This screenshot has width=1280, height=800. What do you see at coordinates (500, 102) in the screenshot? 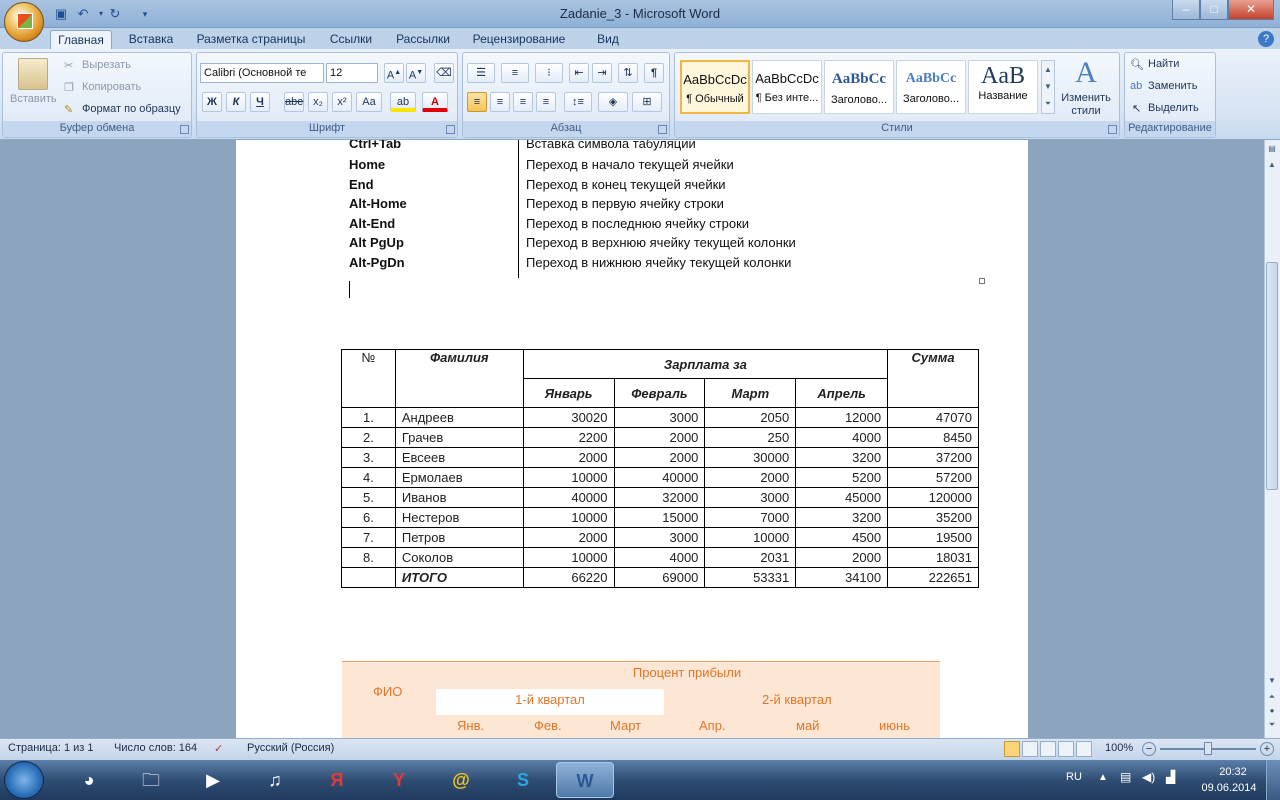
I see `align-center-icon: ≡` at bounding box center [500, 102].